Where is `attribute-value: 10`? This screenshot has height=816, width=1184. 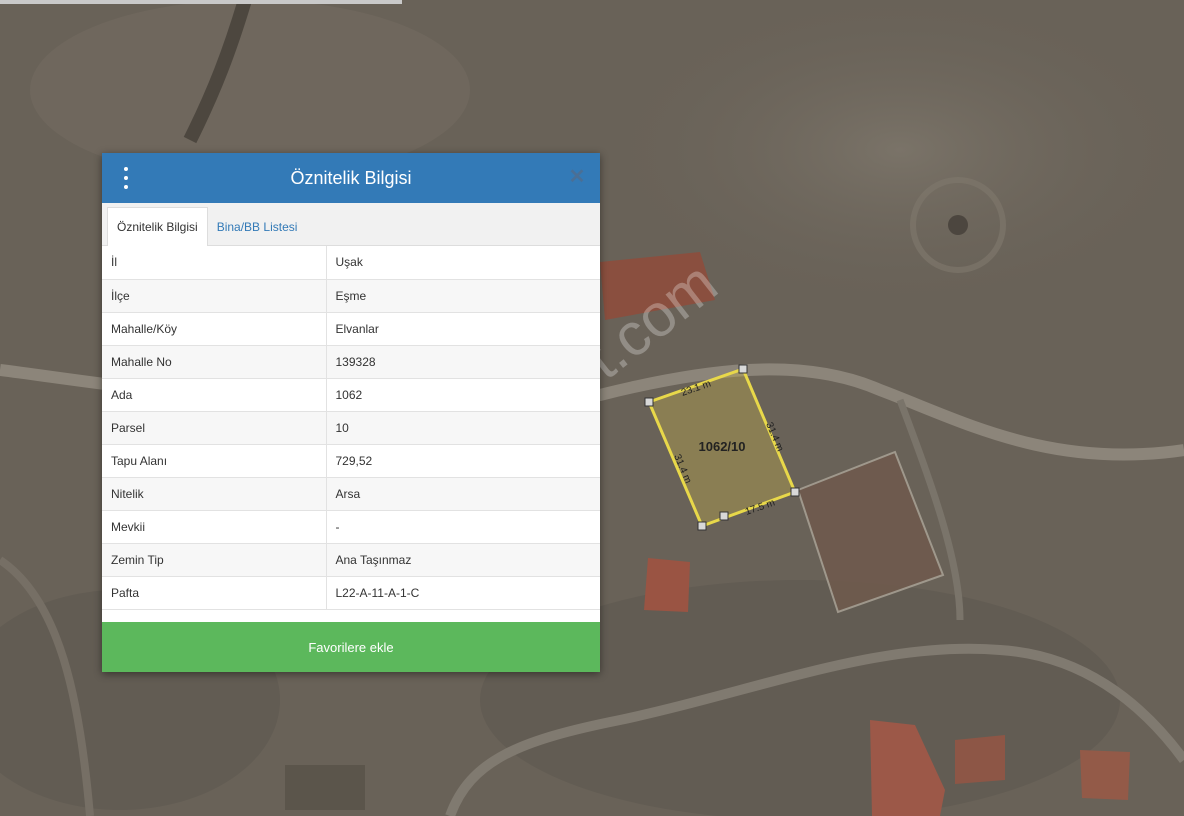 attribute-value: 10 is located at coordinates (463, 428).